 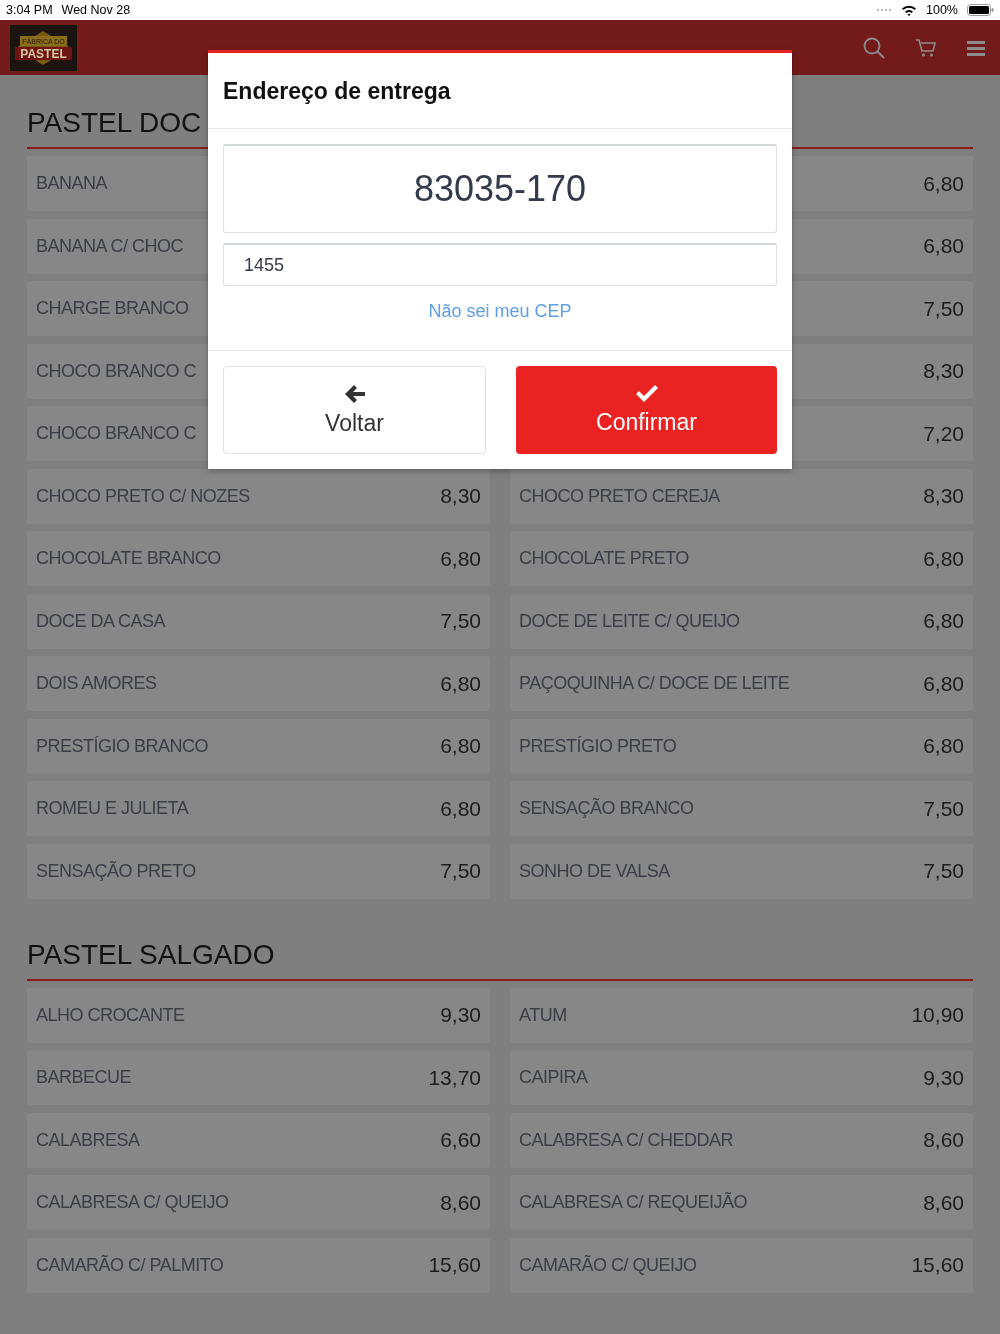 What do you see at coordinates (258, 746) in the screenshot?
I see `menu-item: PRESTÍGIO BRANCO 6,80` at bounding box center [258, 746].